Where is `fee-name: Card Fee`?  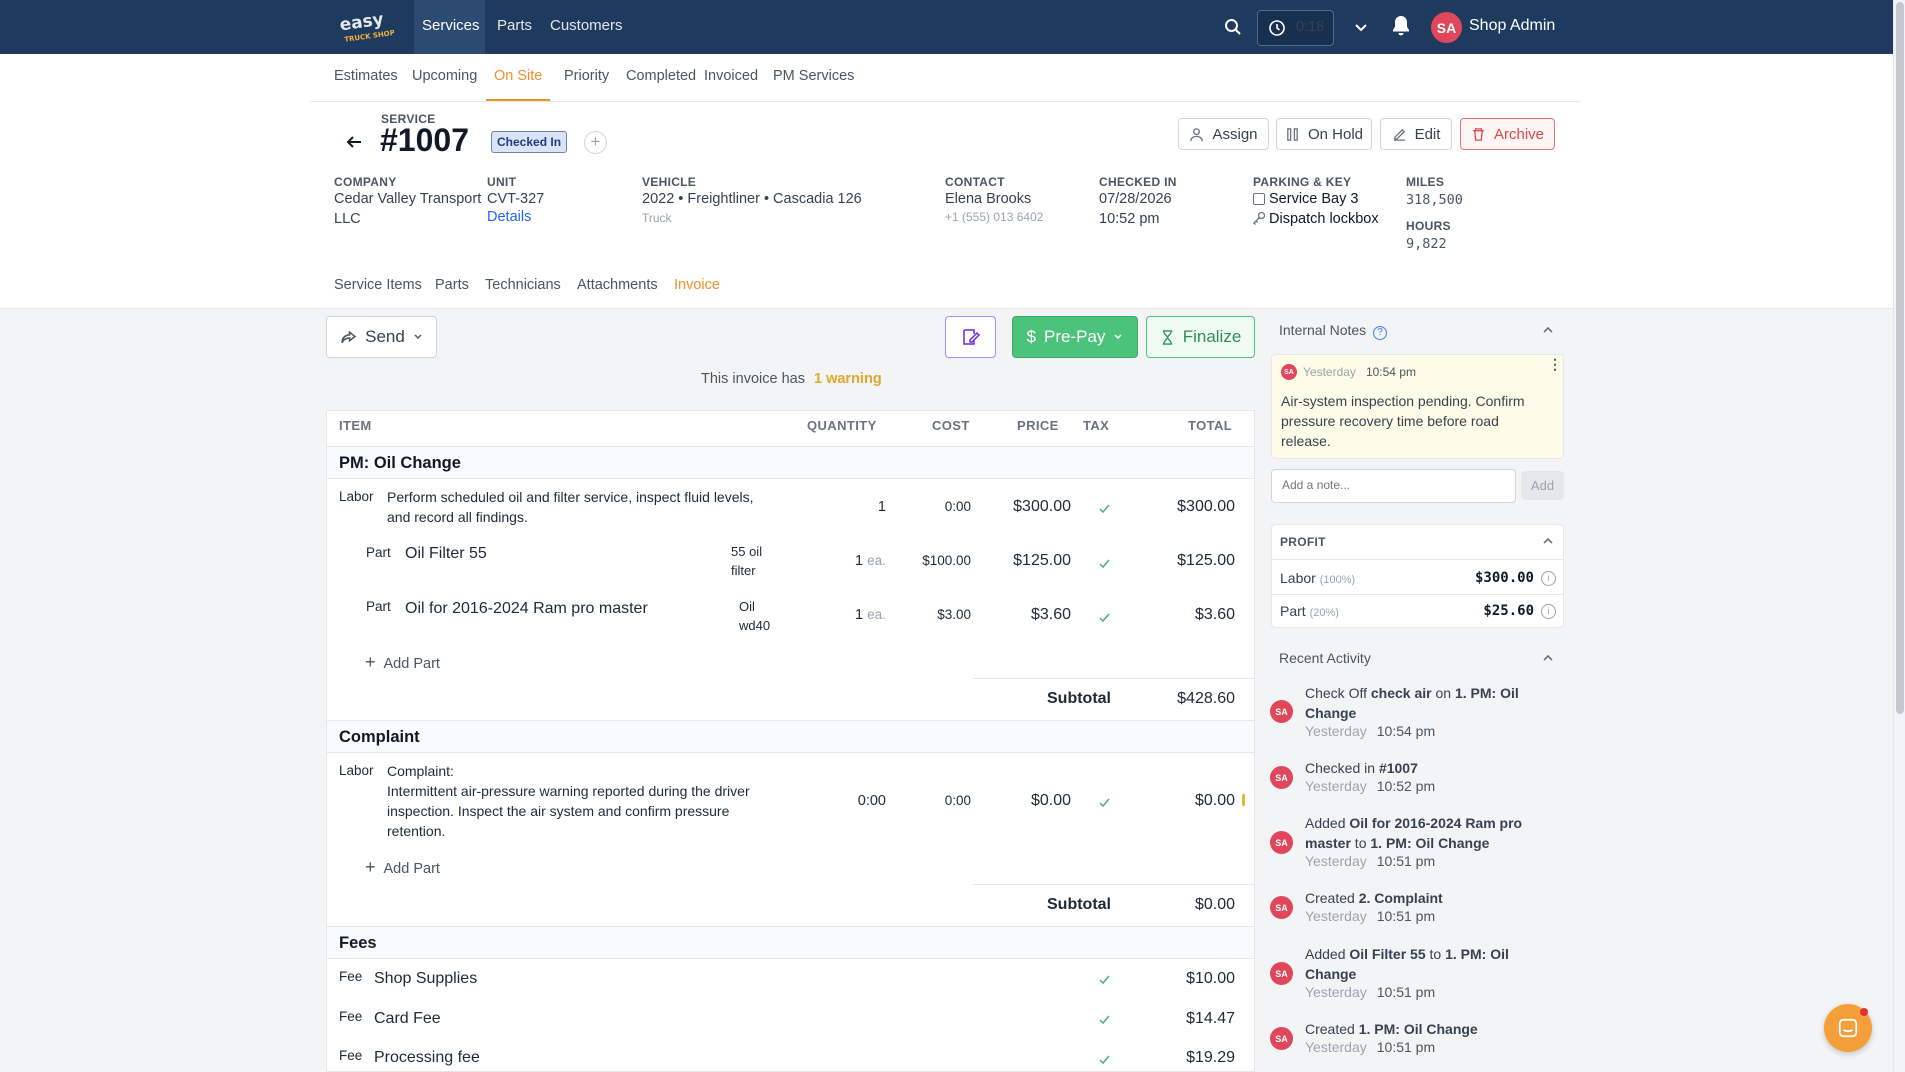
fee-name: Card Fee is located at coordinates (407, 1019).